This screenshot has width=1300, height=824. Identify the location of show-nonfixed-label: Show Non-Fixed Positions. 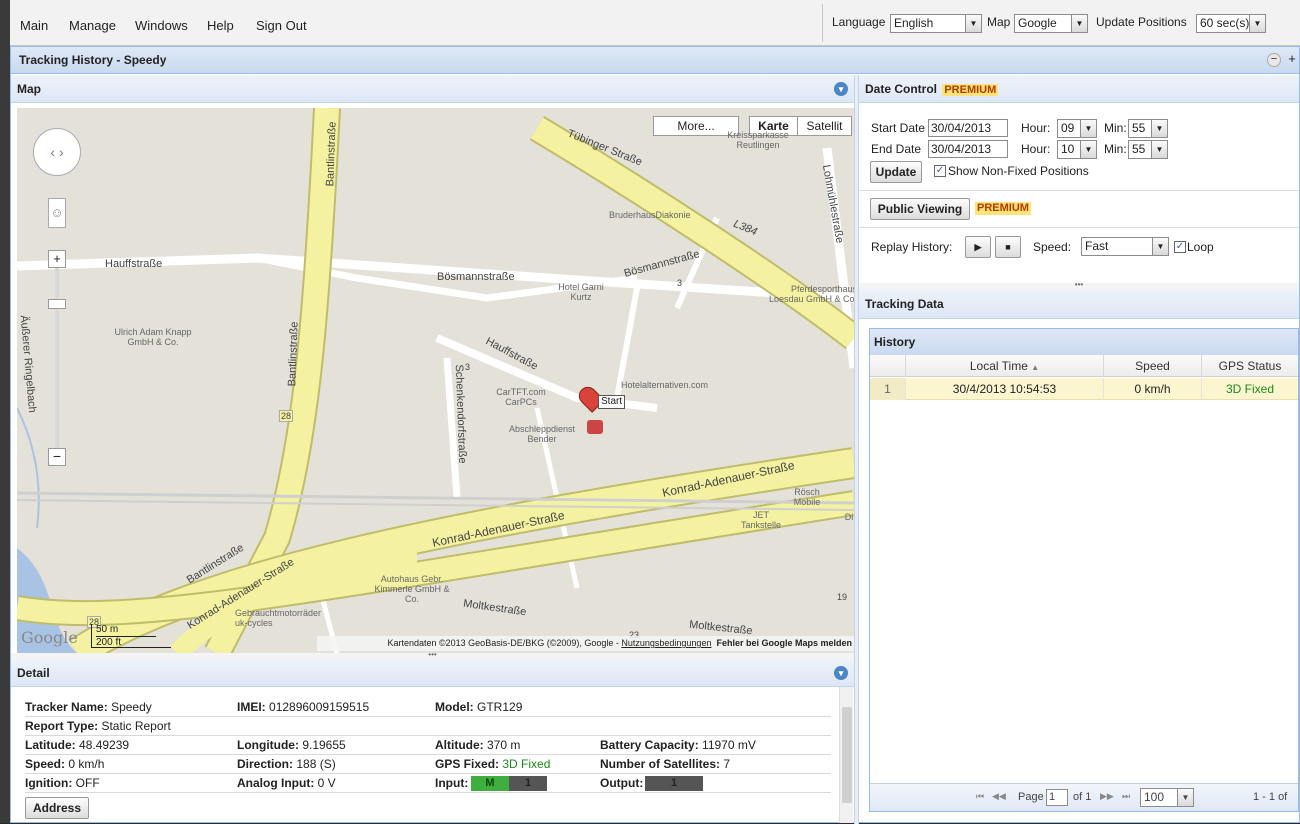
(1018, 171).